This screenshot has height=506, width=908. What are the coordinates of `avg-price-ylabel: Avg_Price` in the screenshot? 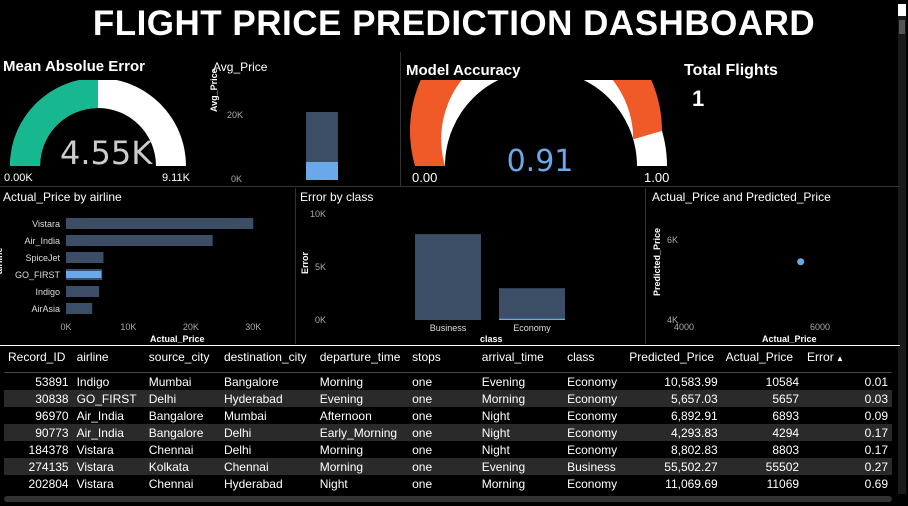 It's located at (214, 90).